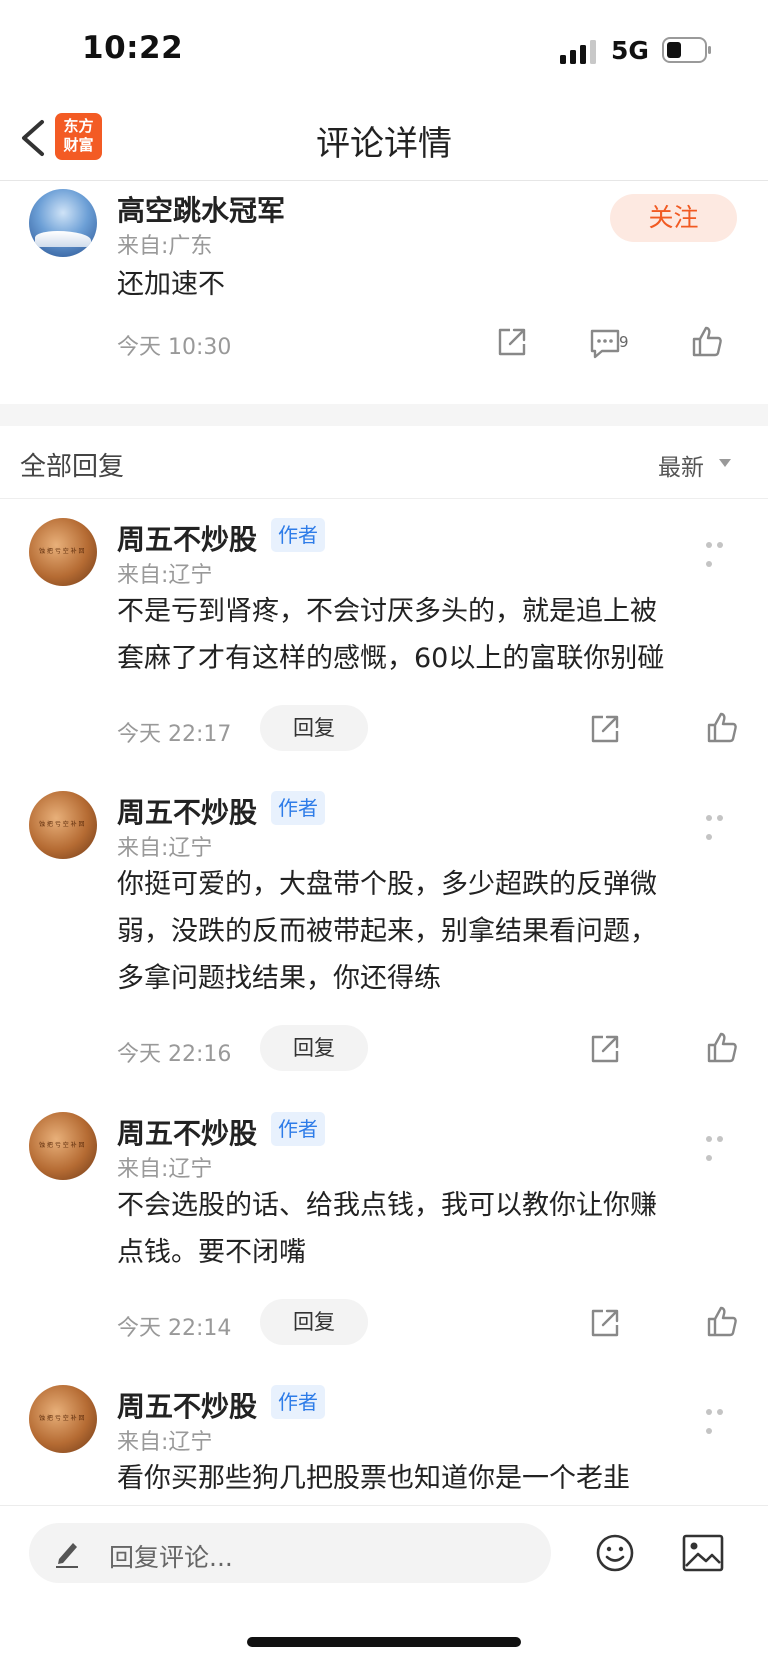 This screenshot has height=1664, width=768. Describe the element at coordinates (384, 462) in the screenshot. I see `replies-header: 全部回复 最新` at that location.